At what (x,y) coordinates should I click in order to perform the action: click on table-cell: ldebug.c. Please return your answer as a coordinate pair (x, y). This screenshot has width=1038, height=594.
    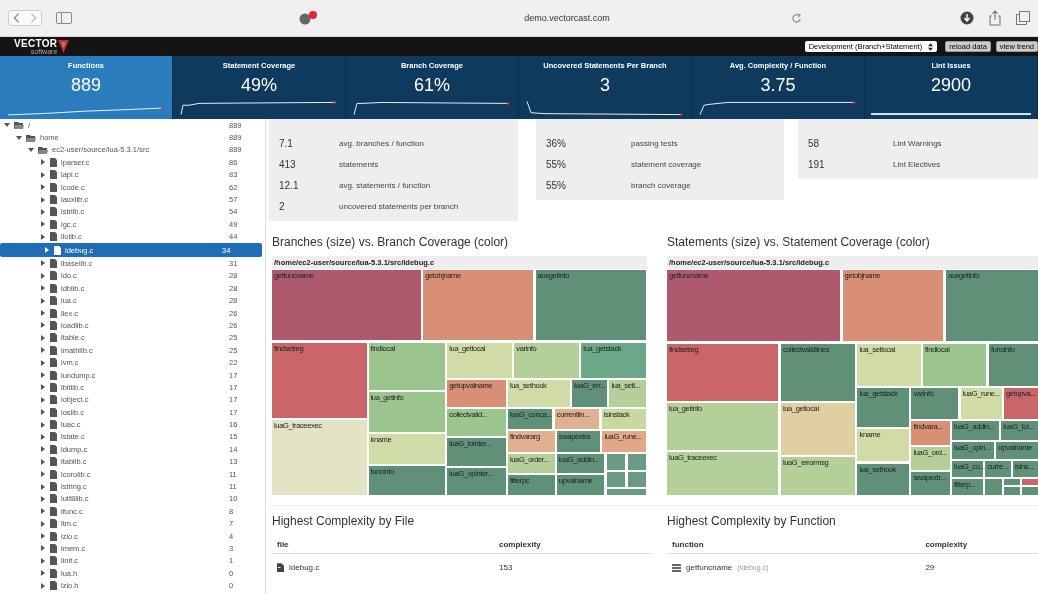
    Looking at the image, I should click on (304, 567).